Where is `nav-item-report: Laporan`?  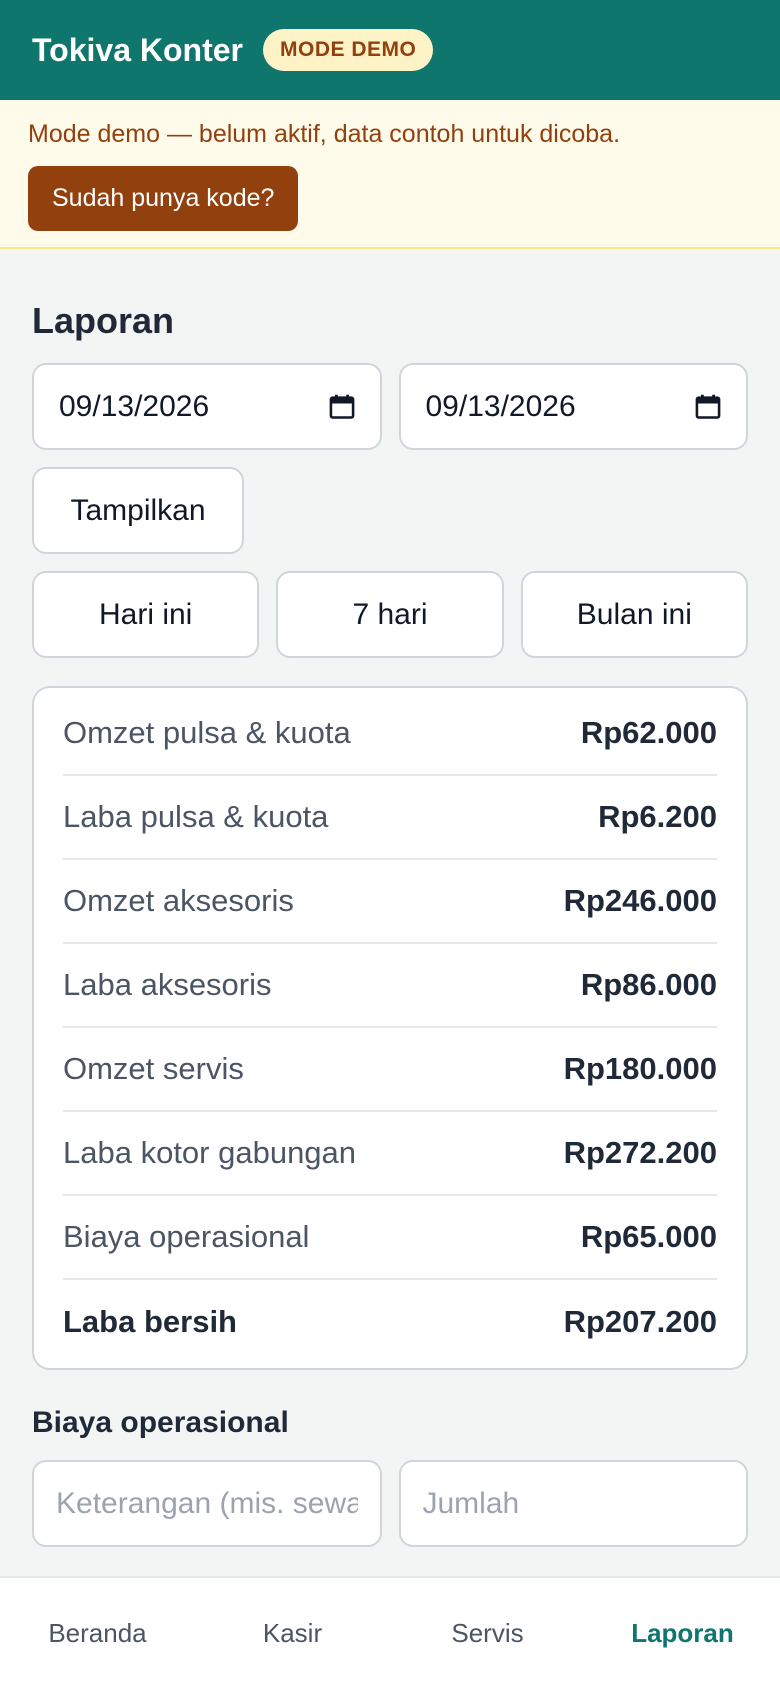 nav-item-report: Laporan is located at coordinates (682, 1633).